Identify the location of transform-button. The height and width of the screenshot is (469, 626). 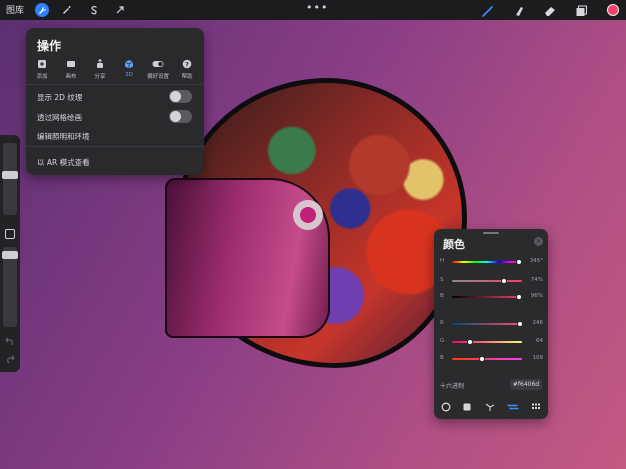
(120, 10).